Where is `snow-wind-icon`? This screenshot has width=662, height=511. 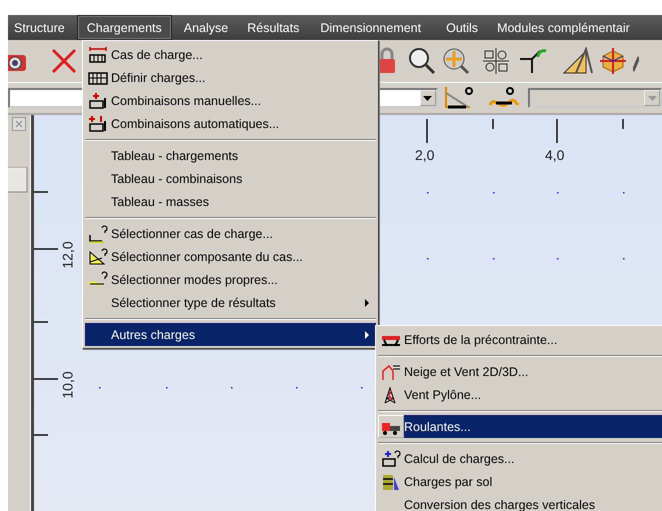
snow-wind-icon is located at coordinates (391, 371).